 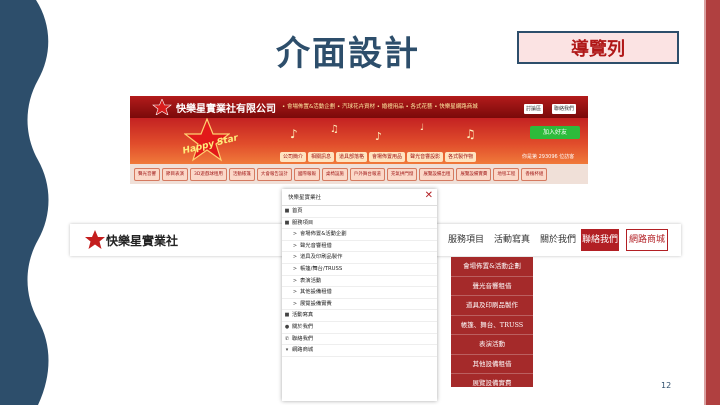 I want to click on old-tag: 國際報報, so click(x=306, y=174).